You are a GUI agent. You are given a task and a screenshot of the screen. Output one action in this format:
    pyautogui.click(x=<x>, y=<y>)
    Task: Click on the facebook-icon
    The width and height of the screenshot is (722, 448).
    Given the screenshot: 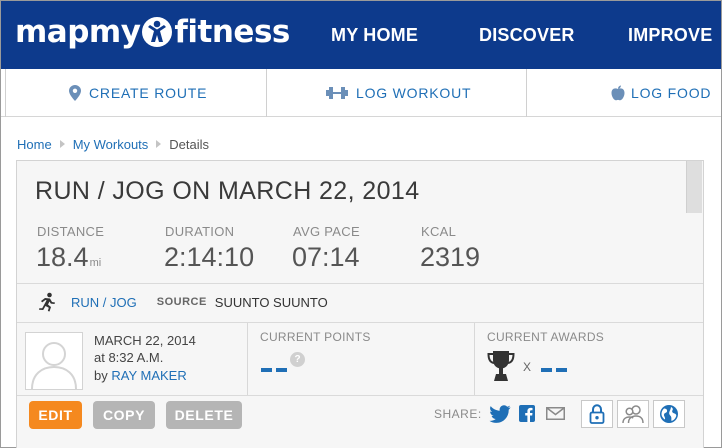 What is the action you would take?
    pyautogui.click(x=527, y=413)
    